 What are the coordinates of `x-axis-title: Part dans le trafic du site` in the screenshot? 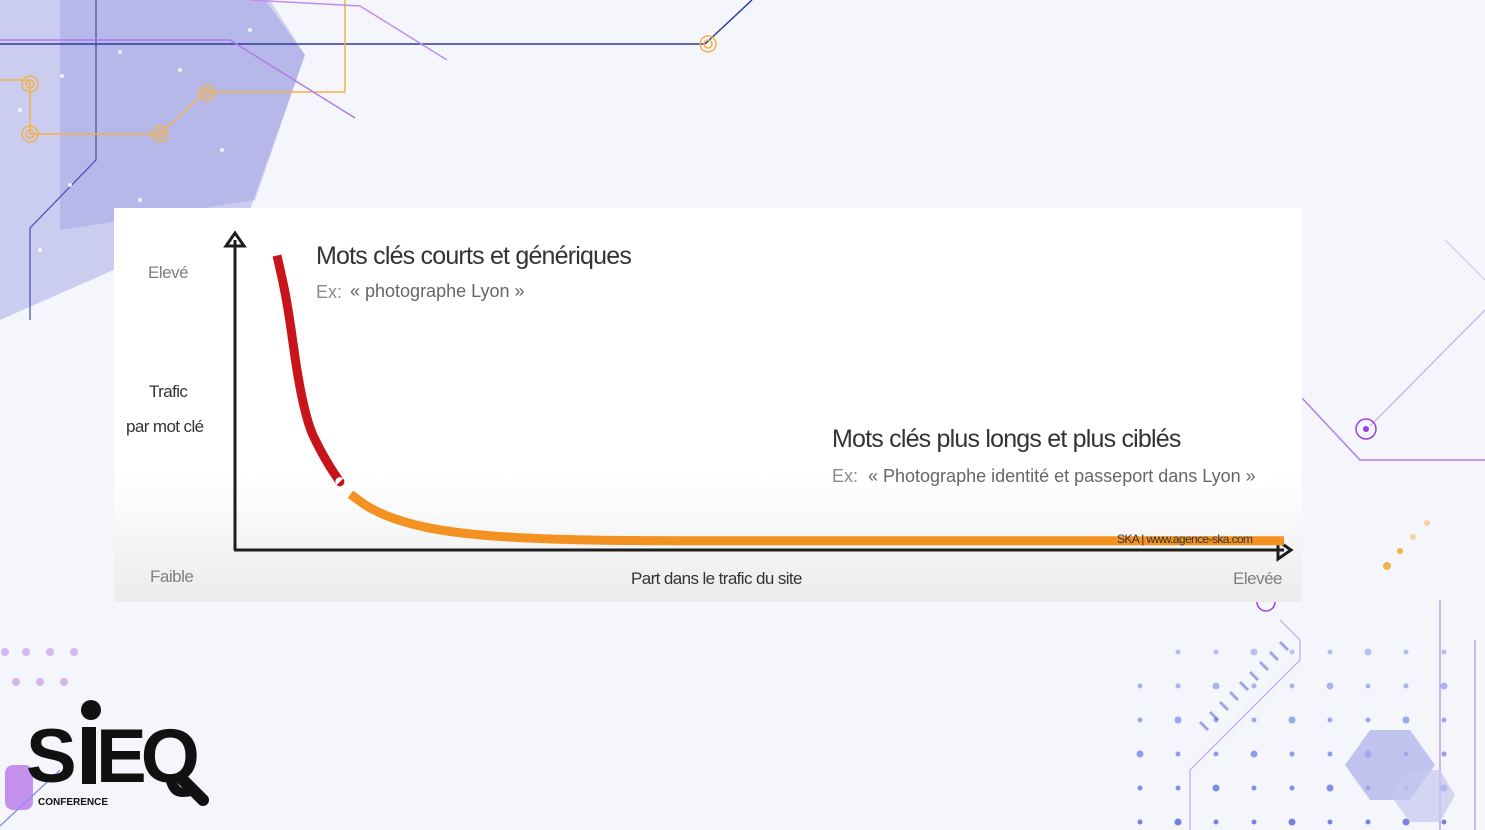 It's located at (717, 578).